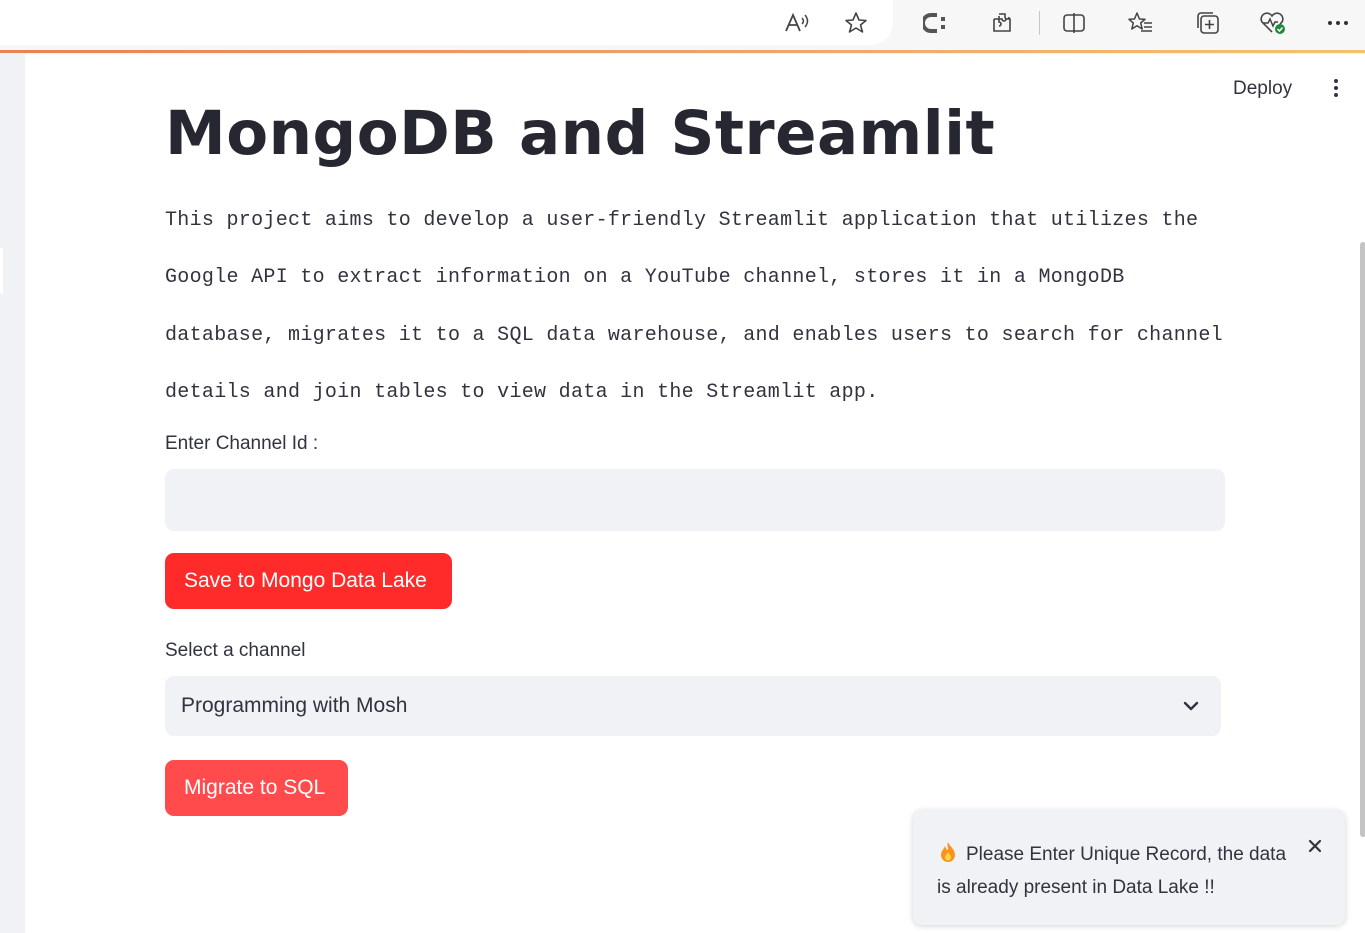 This screenshot has height=933, width=1365. I want to click on favorites-list-icon, so click(1141, 23).